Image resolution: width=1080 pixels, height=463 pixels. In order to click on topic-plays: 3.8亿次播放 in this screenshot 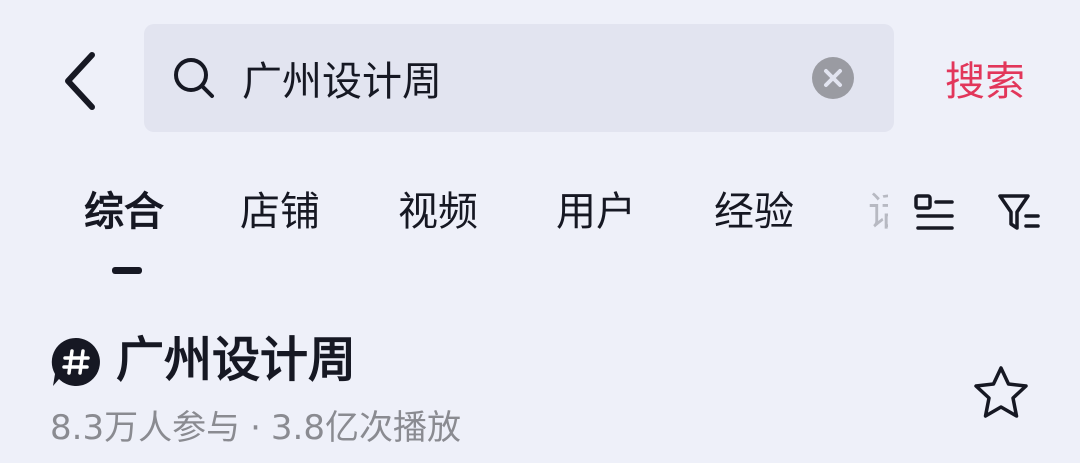, I will do `click(365, 428)`.